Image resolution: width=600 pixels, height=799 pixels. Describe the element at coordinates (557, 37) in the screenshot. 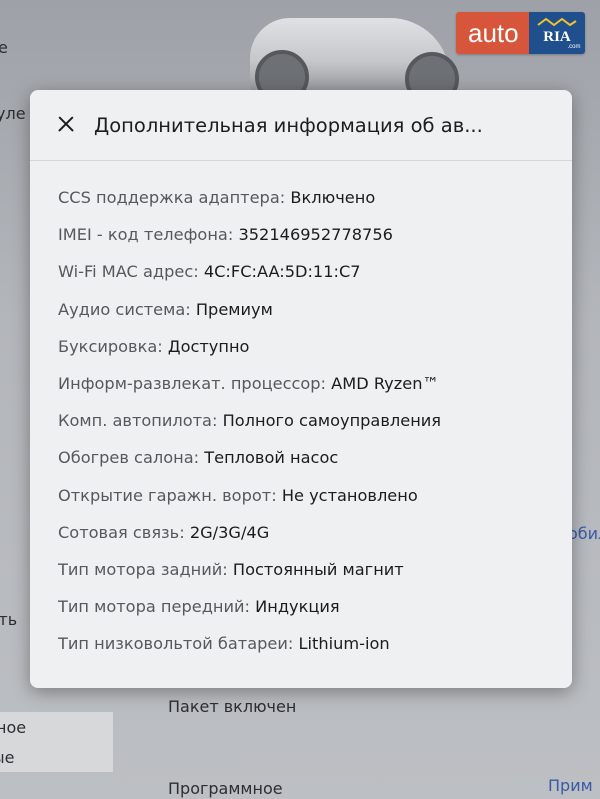

I see `ria-text: RIA` at that location.